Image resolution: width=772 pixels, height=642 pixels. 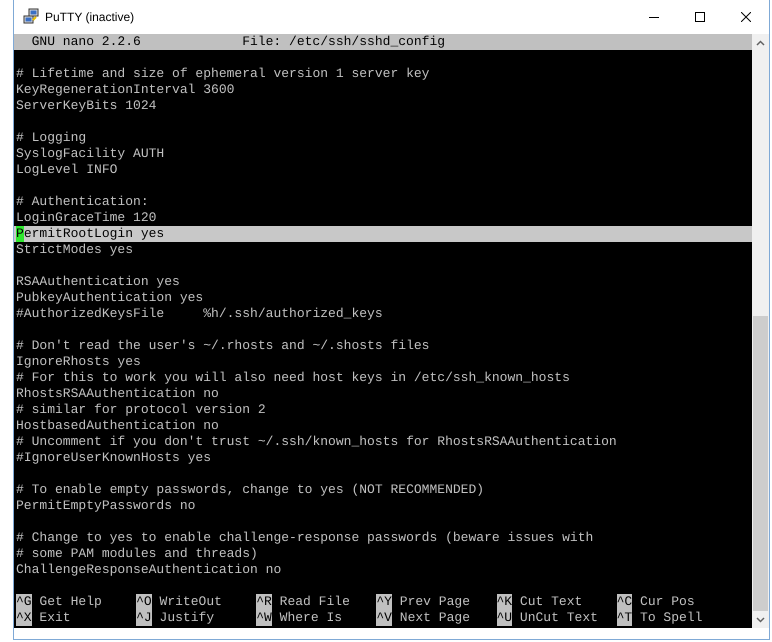 What do you see at coordinates (435, 618) in the screenshot?
I see `shortcut-label: Next Page` at bounding box center [435, 618].